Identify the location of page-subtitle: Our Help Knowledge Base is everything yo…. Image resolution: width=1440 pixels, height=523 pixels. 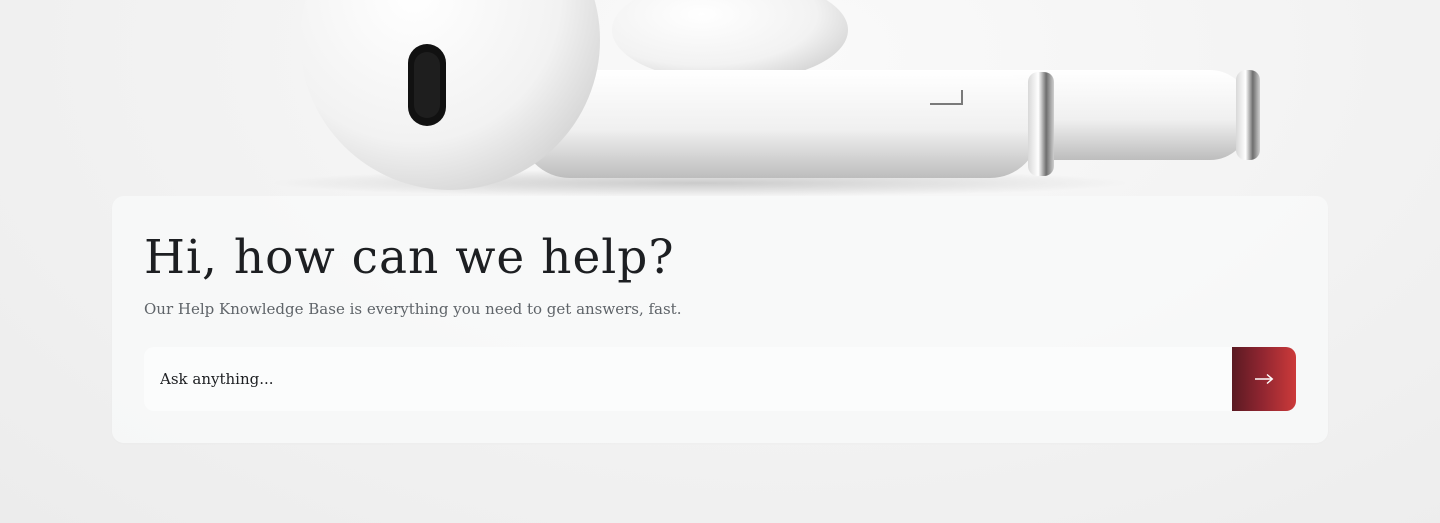
(413, 309).